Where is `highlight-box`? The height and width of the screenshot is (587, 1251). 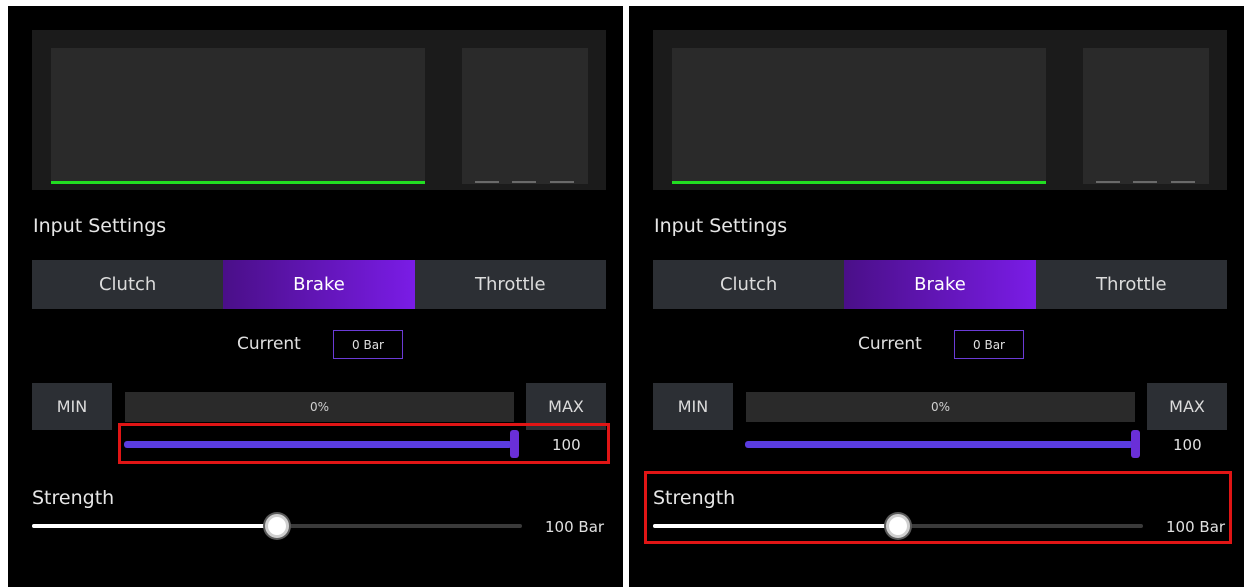
highlight-box is located at coordinates (364, 443).